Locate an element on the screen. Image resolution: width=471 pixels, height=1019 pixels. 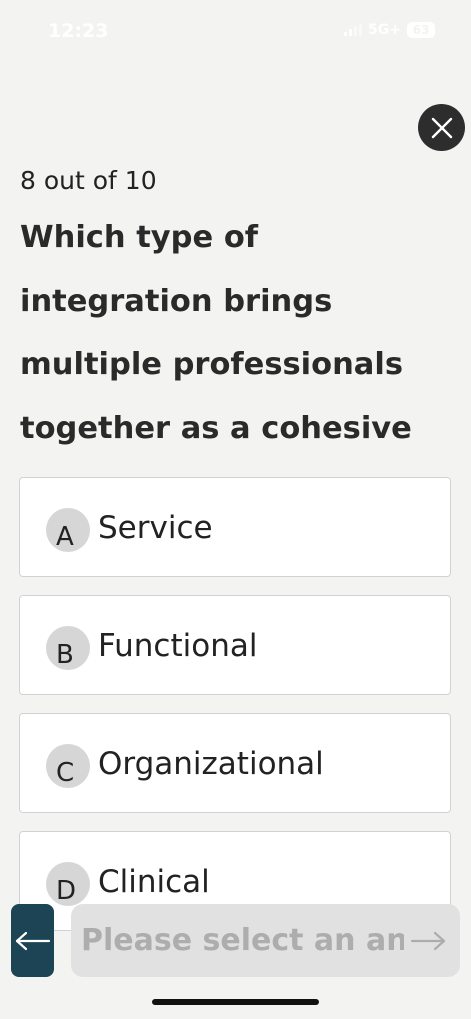
status-indicators: 5G+ 63 is located at coordinates (389, 30).